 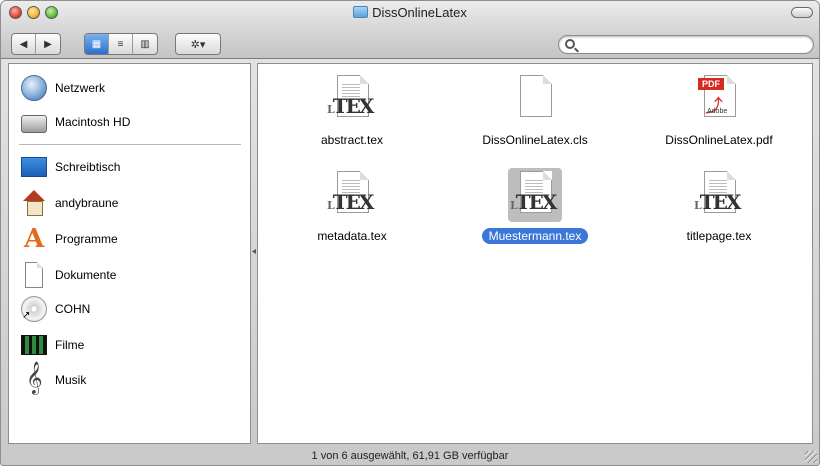 I want to click on documents-icon, so click(x=34, y=275).